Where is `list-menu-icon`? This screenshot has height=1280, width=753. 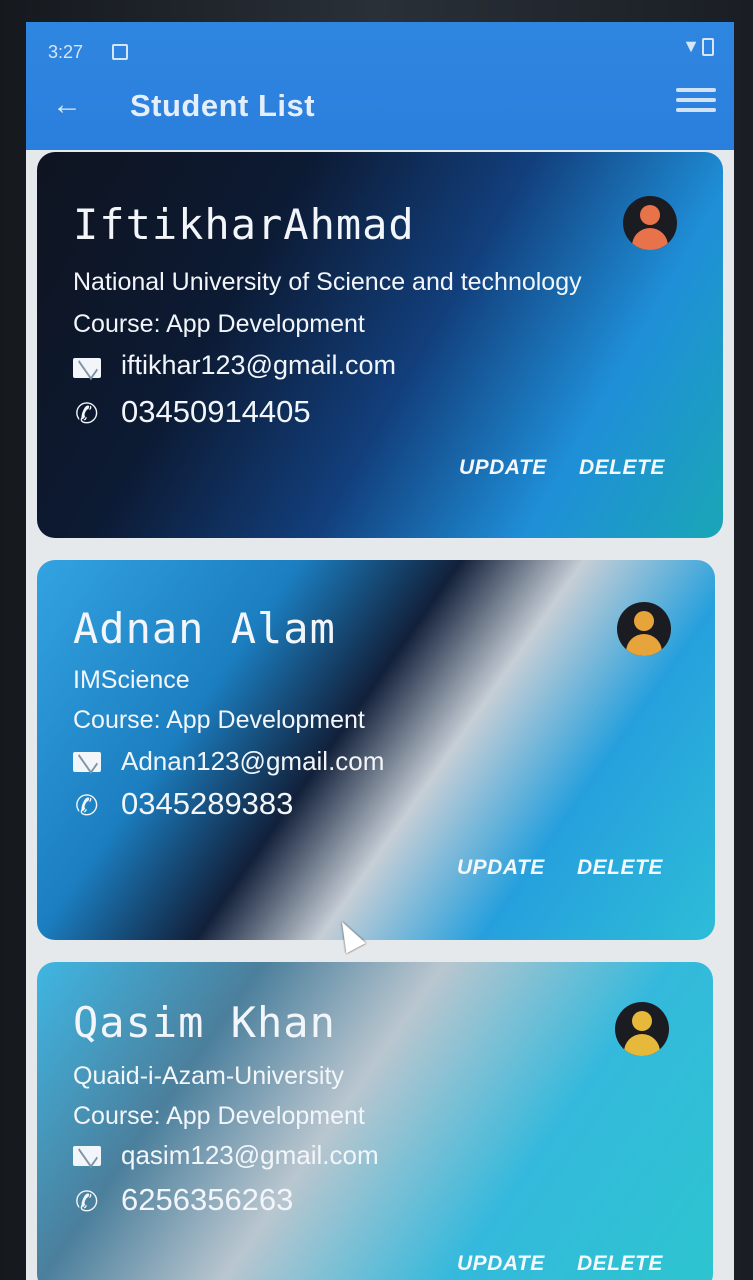 list-menu-icon is located at coordinates (696, 102).